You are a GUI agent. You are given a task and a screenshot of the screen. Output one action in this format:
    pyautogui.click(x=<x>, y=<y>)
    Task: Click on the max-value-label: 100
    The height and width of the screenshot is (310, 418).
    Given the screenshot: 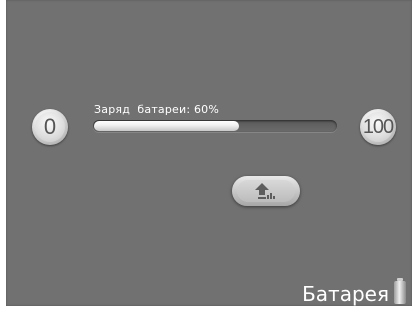 What is the action you would take?
    pyautogui.click(x=378, y=127)
    